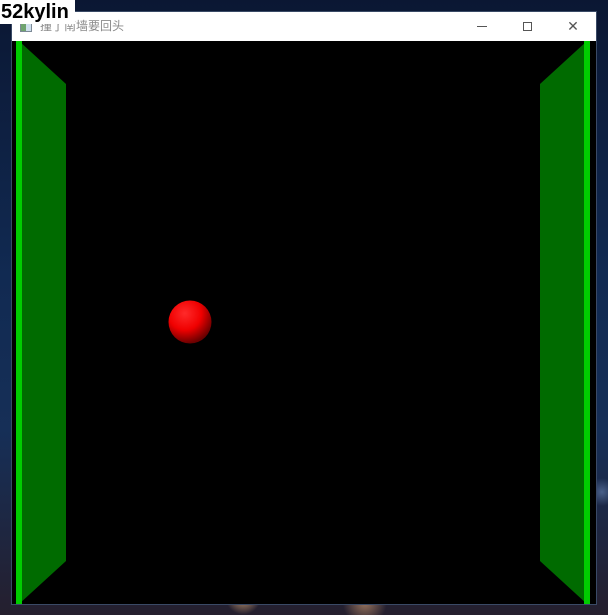 Image resolution: width=608 pixels, height=615 pixels. I want to click on right-wall-edge, so click(587, 322).